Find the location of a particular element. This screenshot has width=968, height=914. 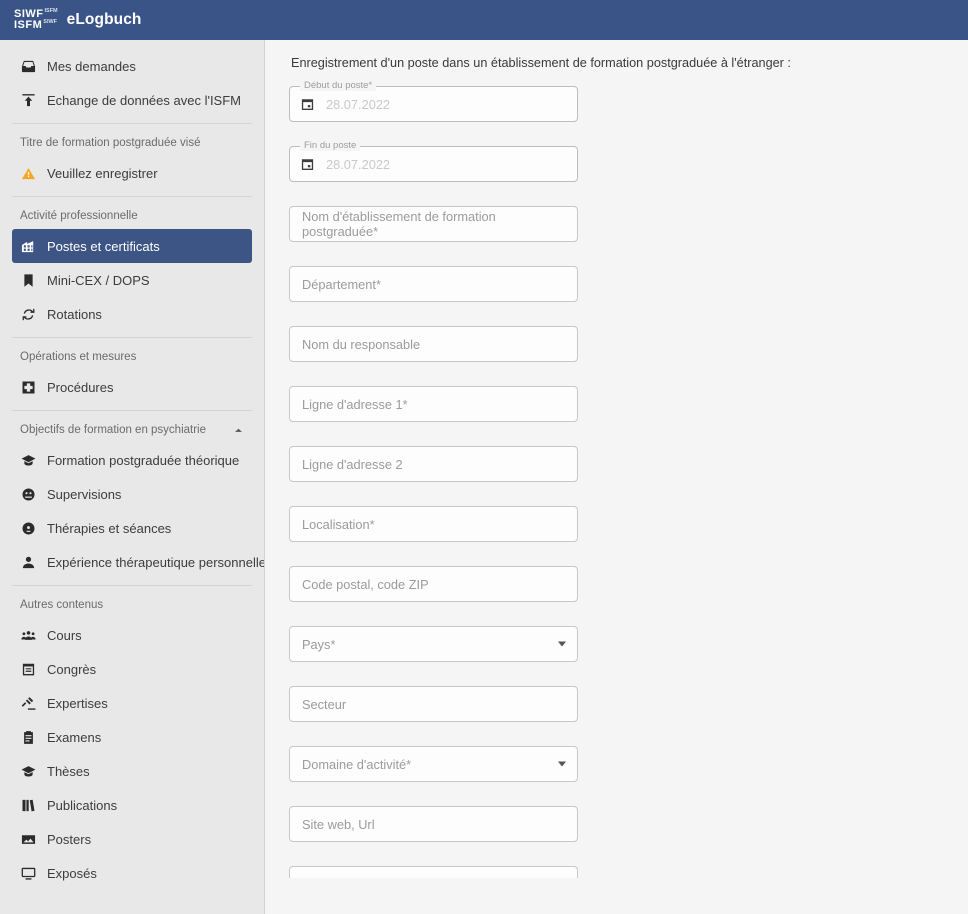

sidebar-section-header: Opérations et mesures is located at coordinates (132, 357).